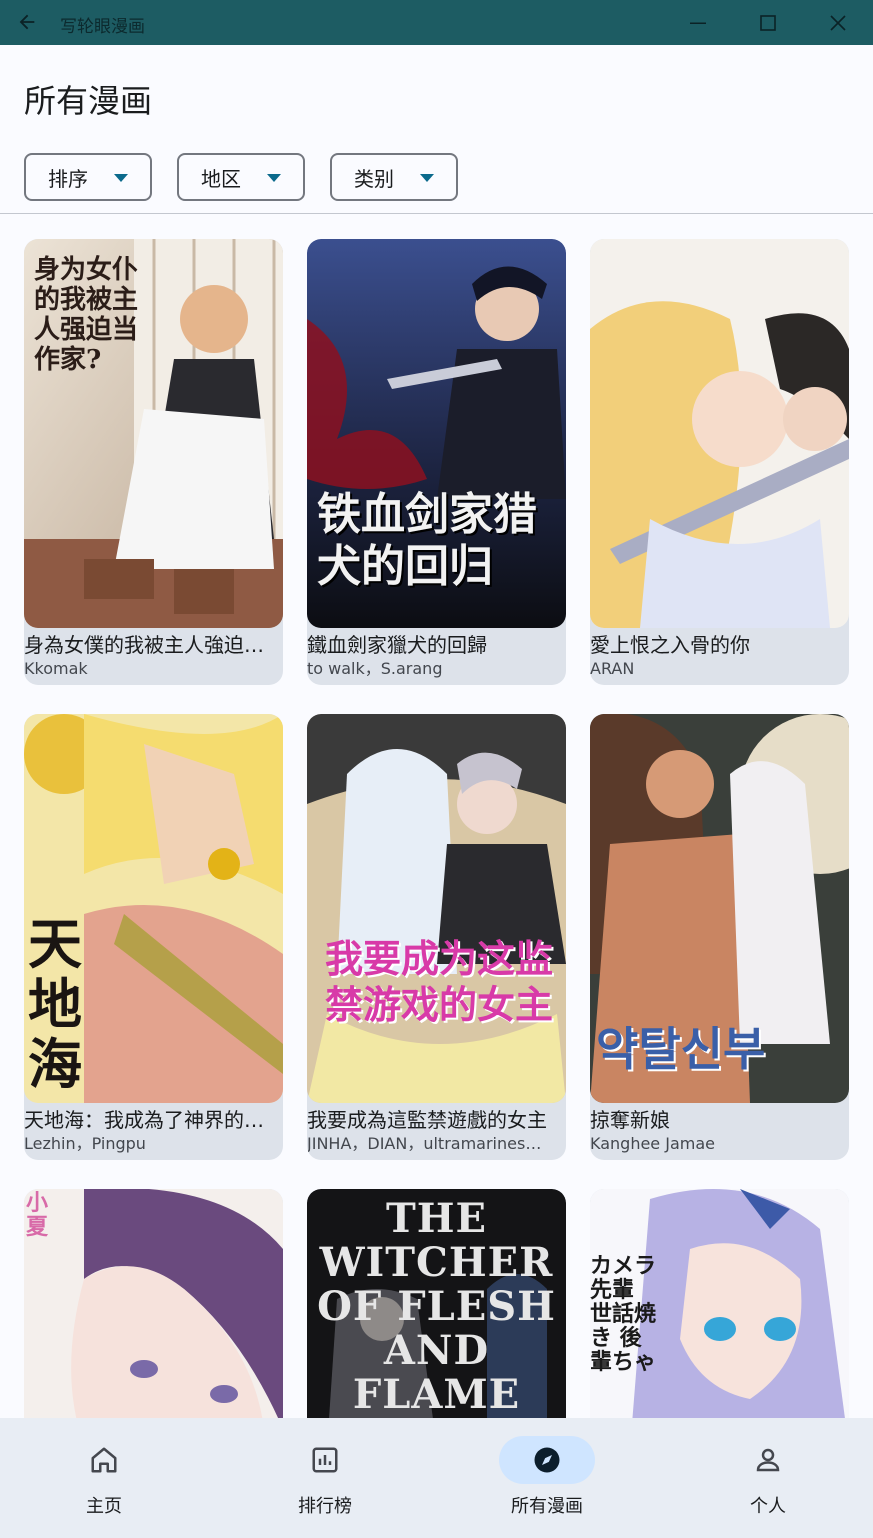  What do you see at coordinates (55, 1004) in the screenshot?
I see `cover-title-text: 天地海` at bounding box center [55, 1004].